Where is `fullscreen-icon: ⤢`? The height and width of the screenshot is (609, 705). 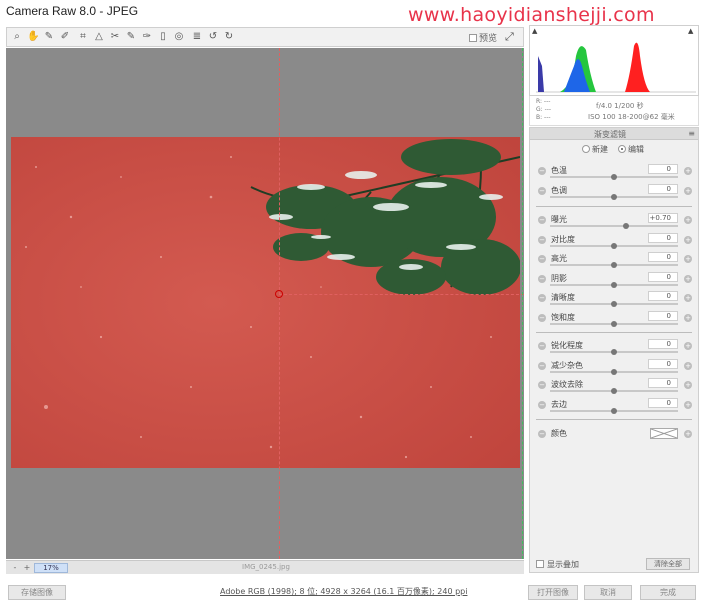 fullscreen-icon: ⤢ is located at coordinates (512, 37).